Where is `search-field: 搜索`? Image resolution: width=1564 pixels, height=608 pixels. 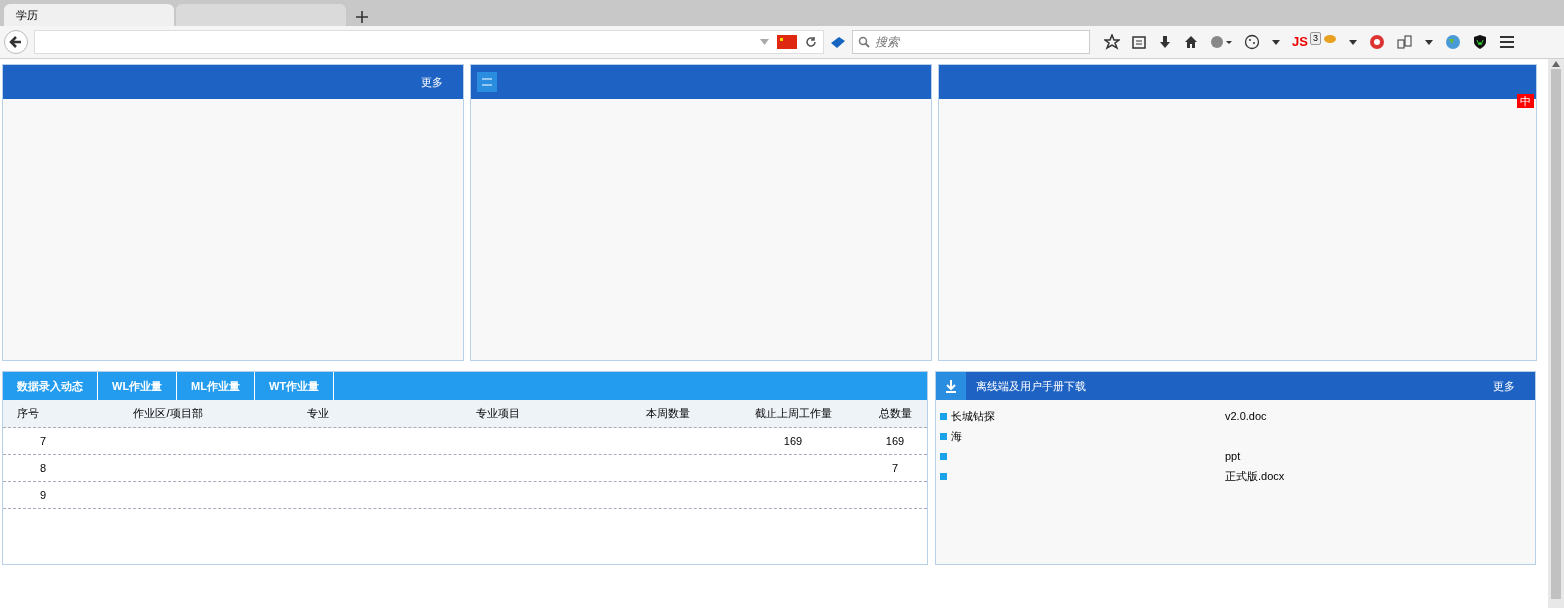
search-field: 搜索 is located at coordinates (971, 42).